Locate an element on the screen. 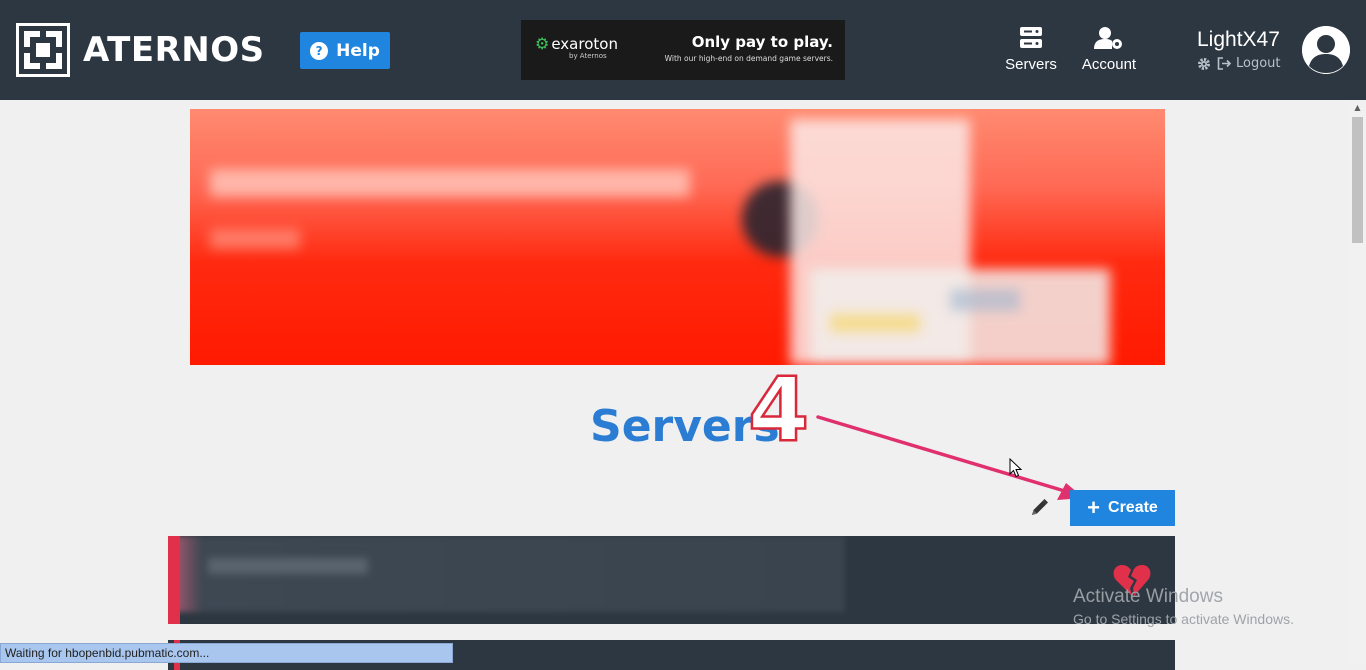 The height and width of the screenshot is (670, 1366). server-card-blurred-info is located at coordinates (506, 574).